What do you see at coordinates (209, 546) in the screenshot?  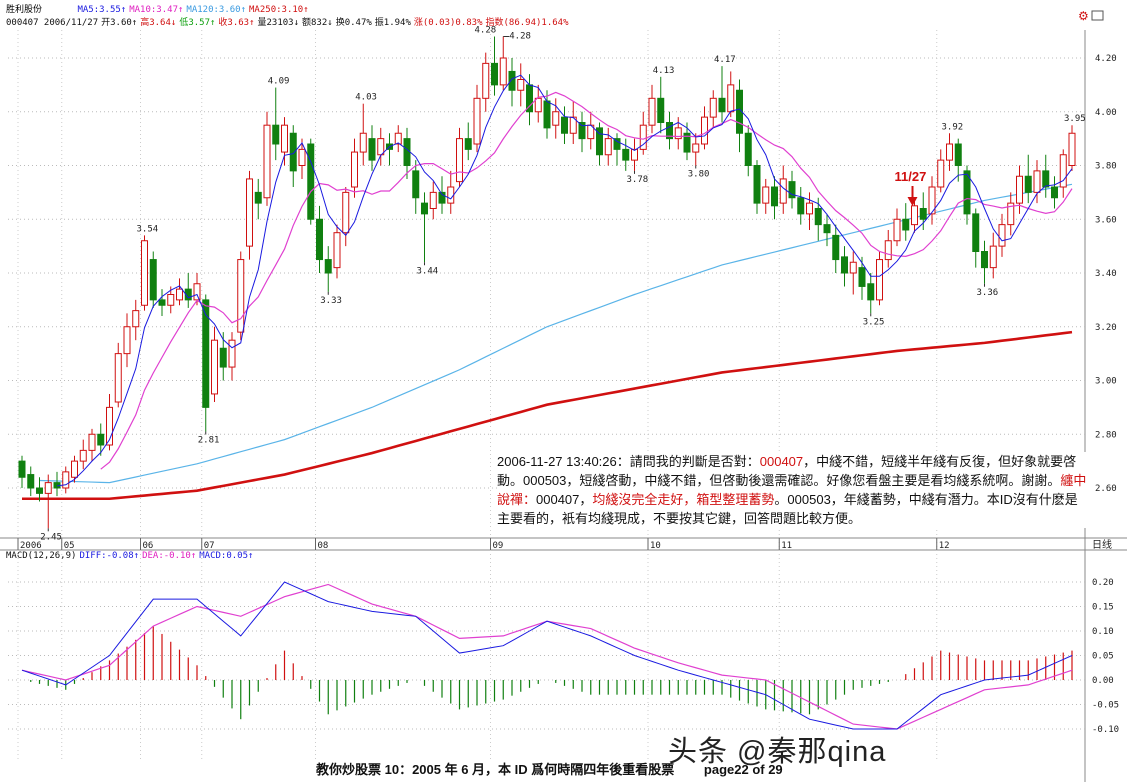 I see `date-tick-label: 07` at bounding box center [209, 546].